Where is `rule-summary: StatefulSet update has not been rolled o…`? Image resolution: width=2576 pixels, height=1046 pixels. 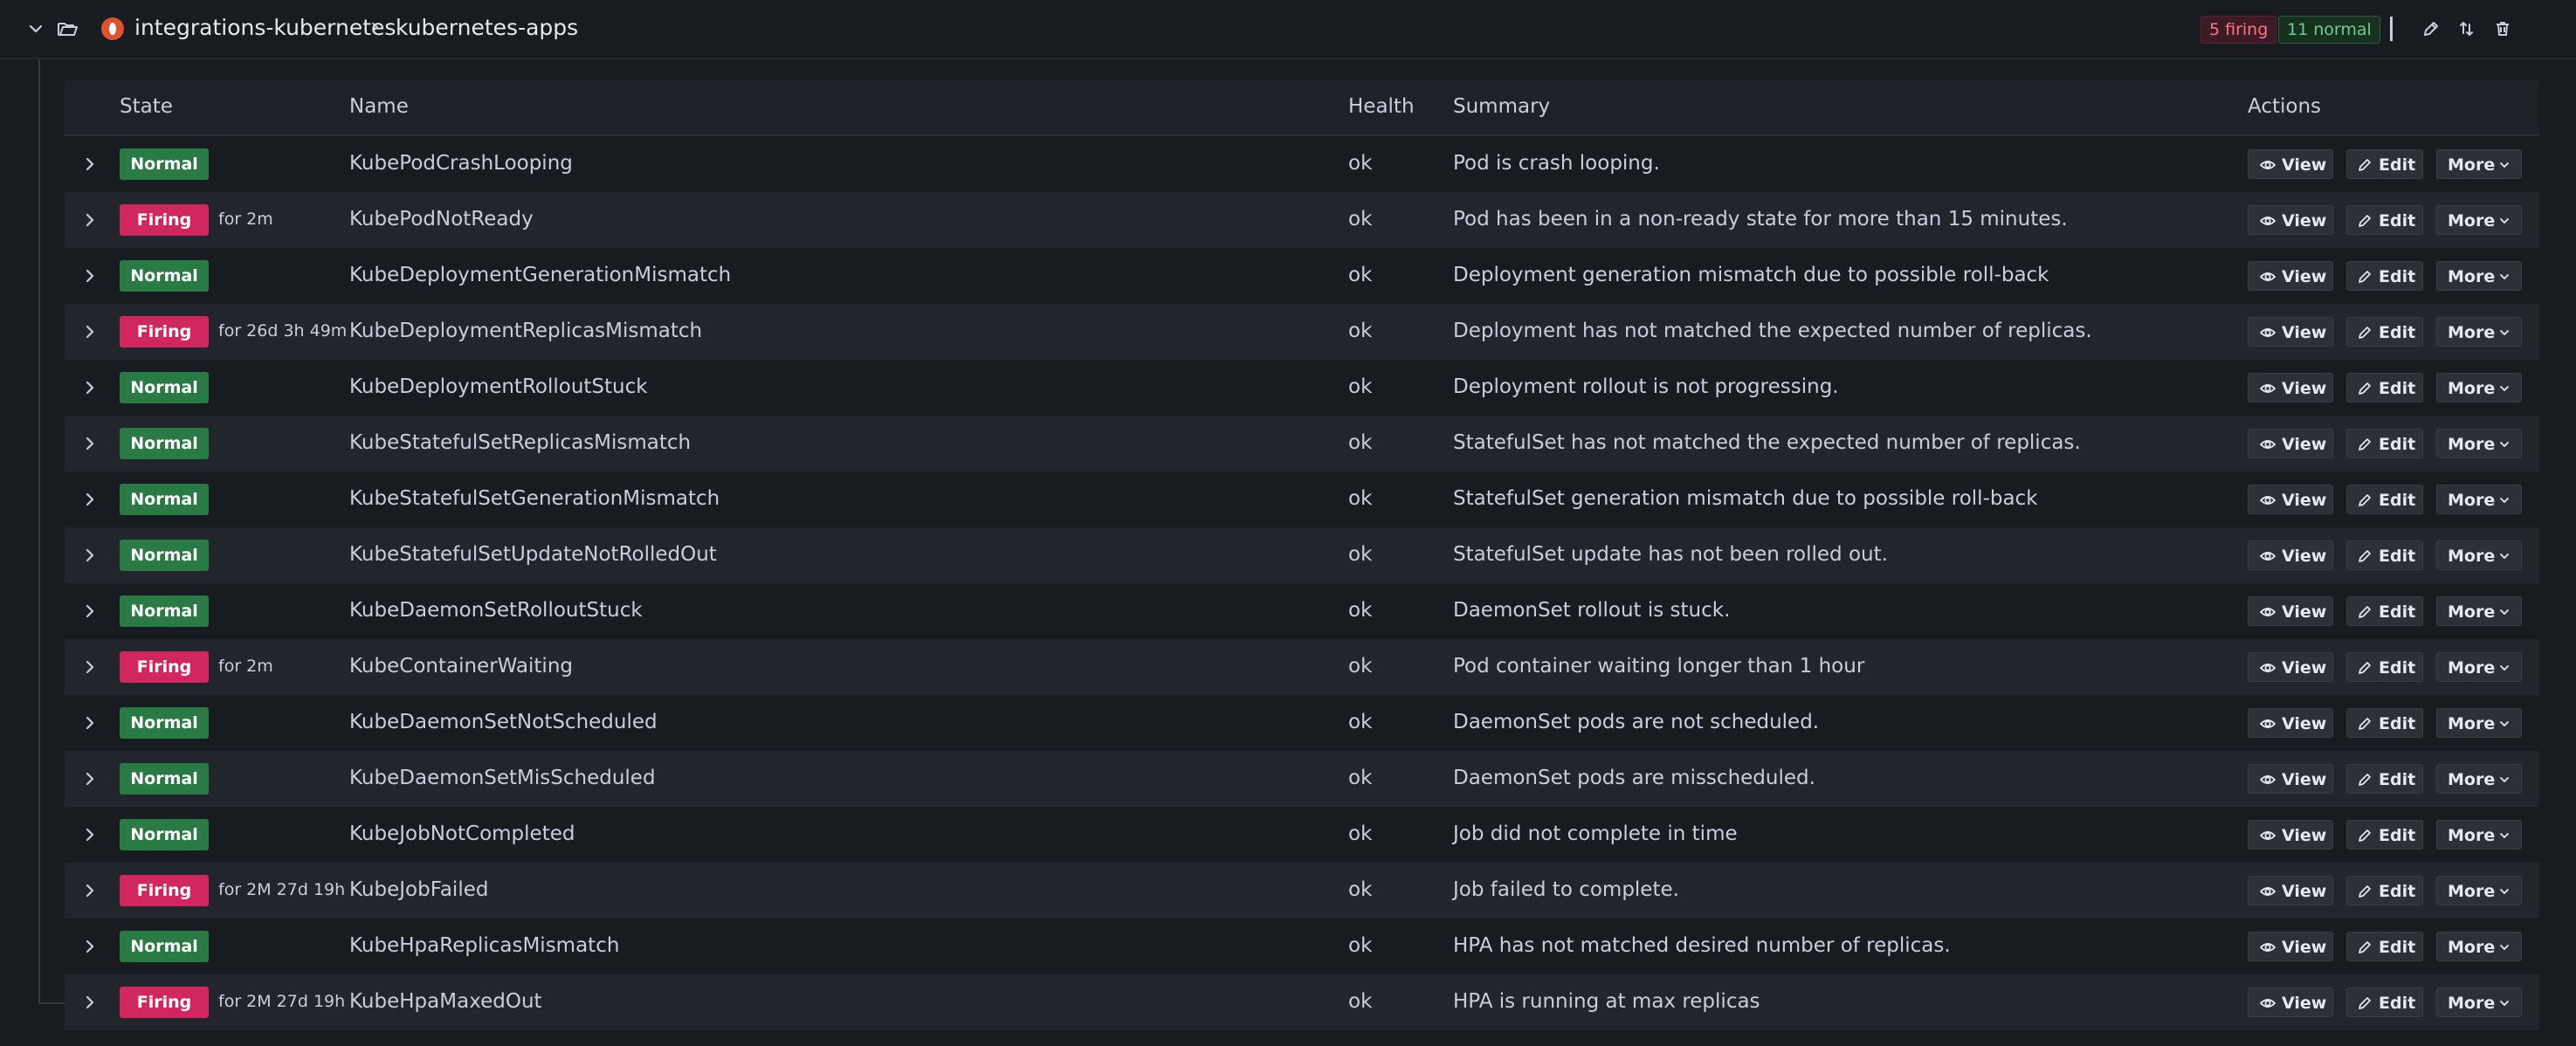
rule-summary: StatefulSet update has not been rolled o… is located at coordinates (1670, 554).